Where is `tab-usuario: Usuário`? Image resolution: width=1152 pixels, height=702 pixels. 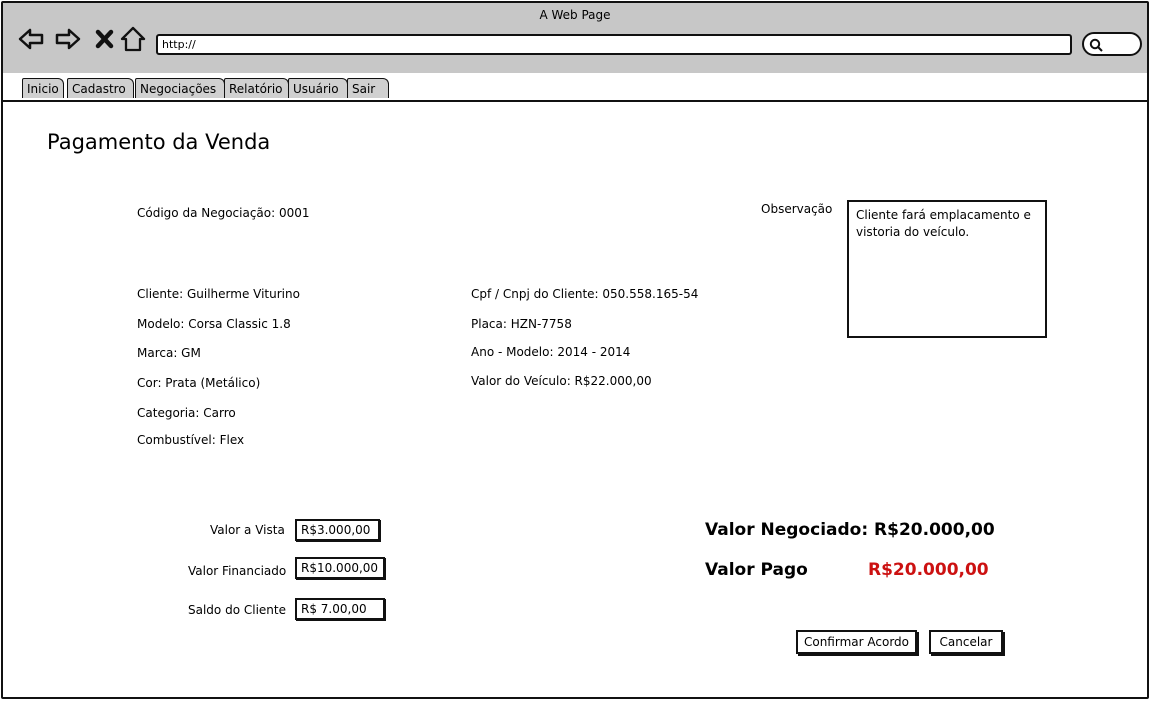 tab-usuario: Usuário is located at coordinates (318, 88).